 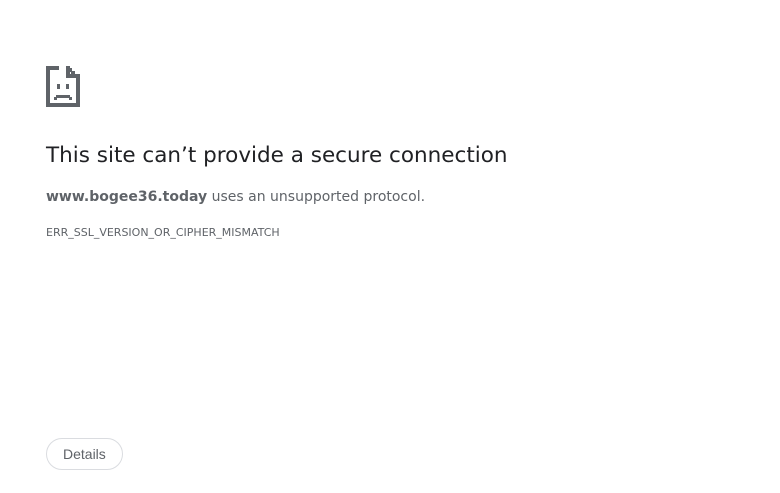 I want to click on details-button: Details, so click(x=84, y=454).